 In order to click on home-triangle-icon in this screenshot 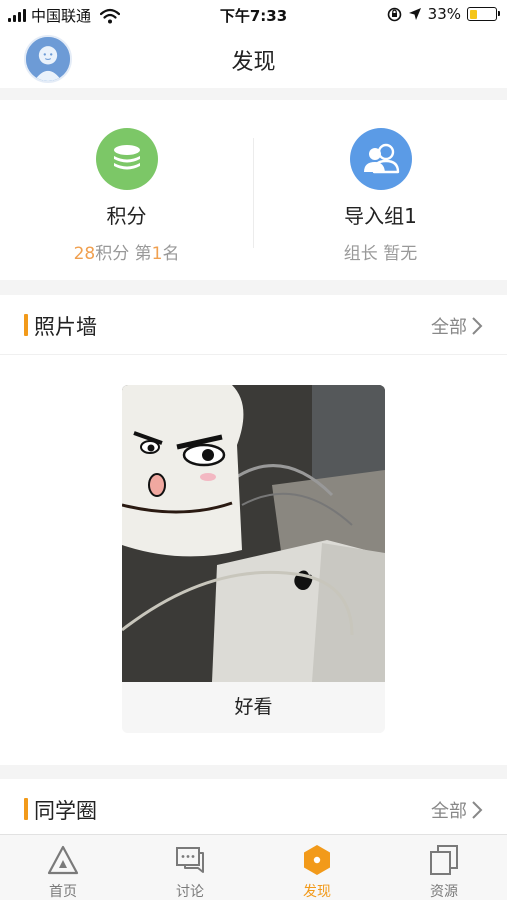, I will do `click(63, 860)`.